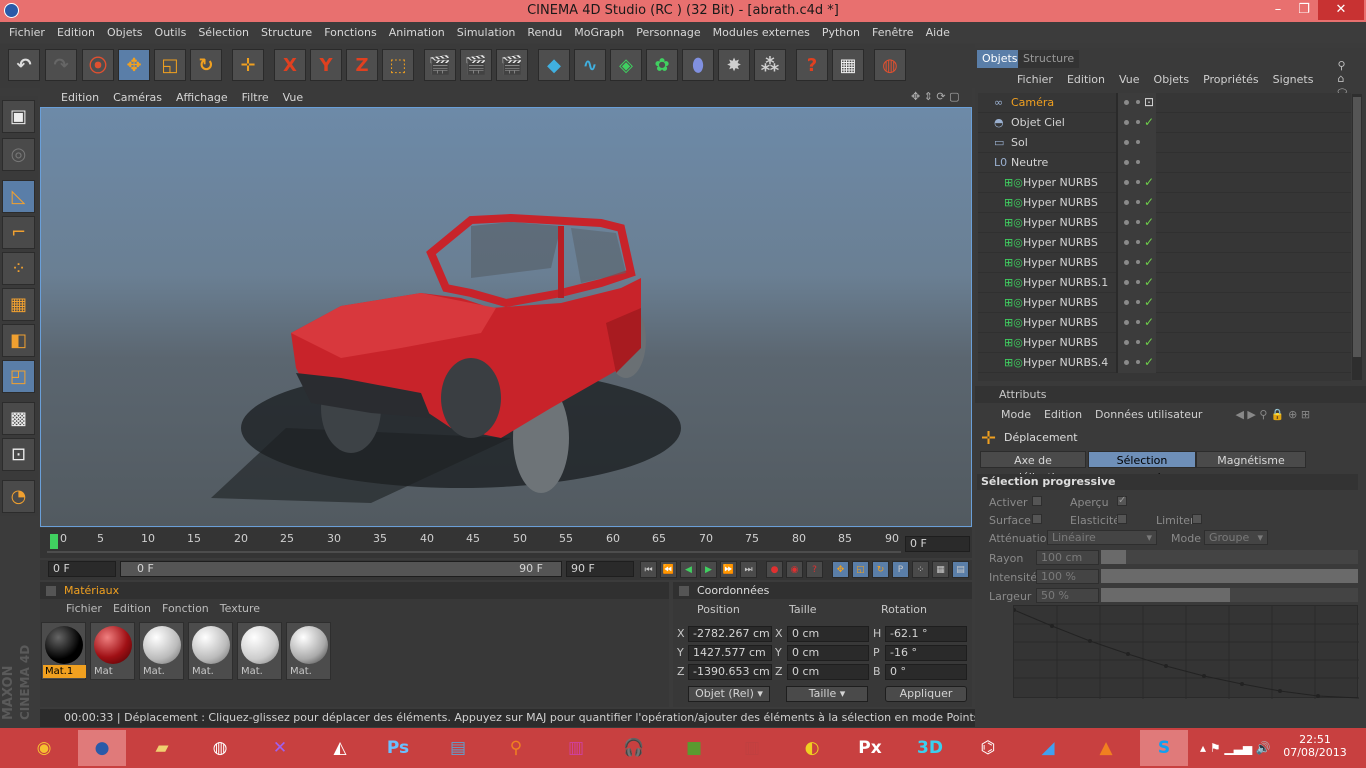 This screenshot has height=768, width=1366. What do you see at coordinates (1037, 501) in the screenshot?
I see `activer-checkbox` at bounding box center [1037, 501].